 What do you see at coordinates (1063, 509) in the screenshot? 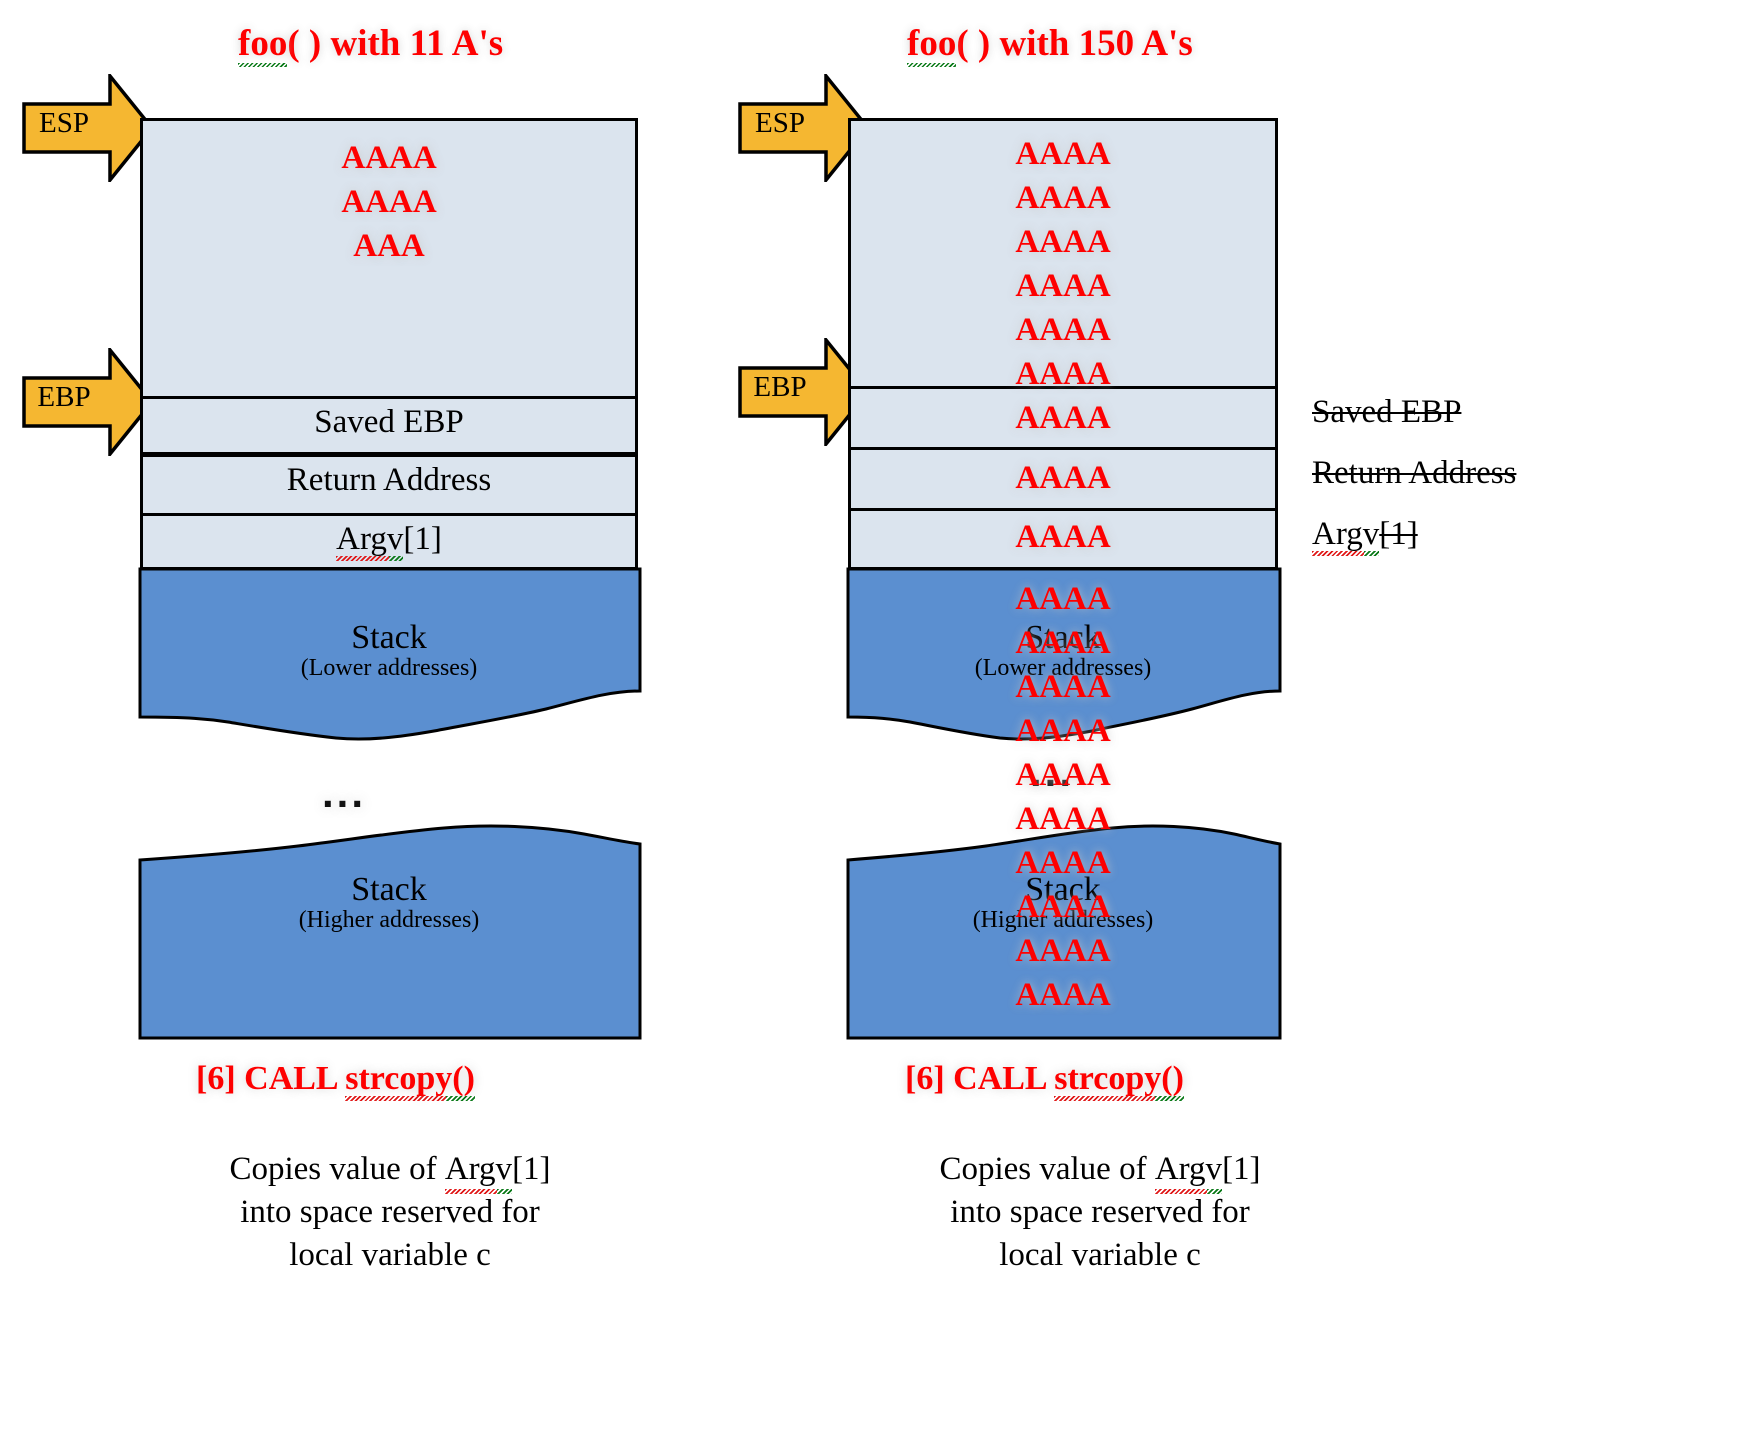
I see `divider-argv-top-right` at bounding box center [1063, 509].